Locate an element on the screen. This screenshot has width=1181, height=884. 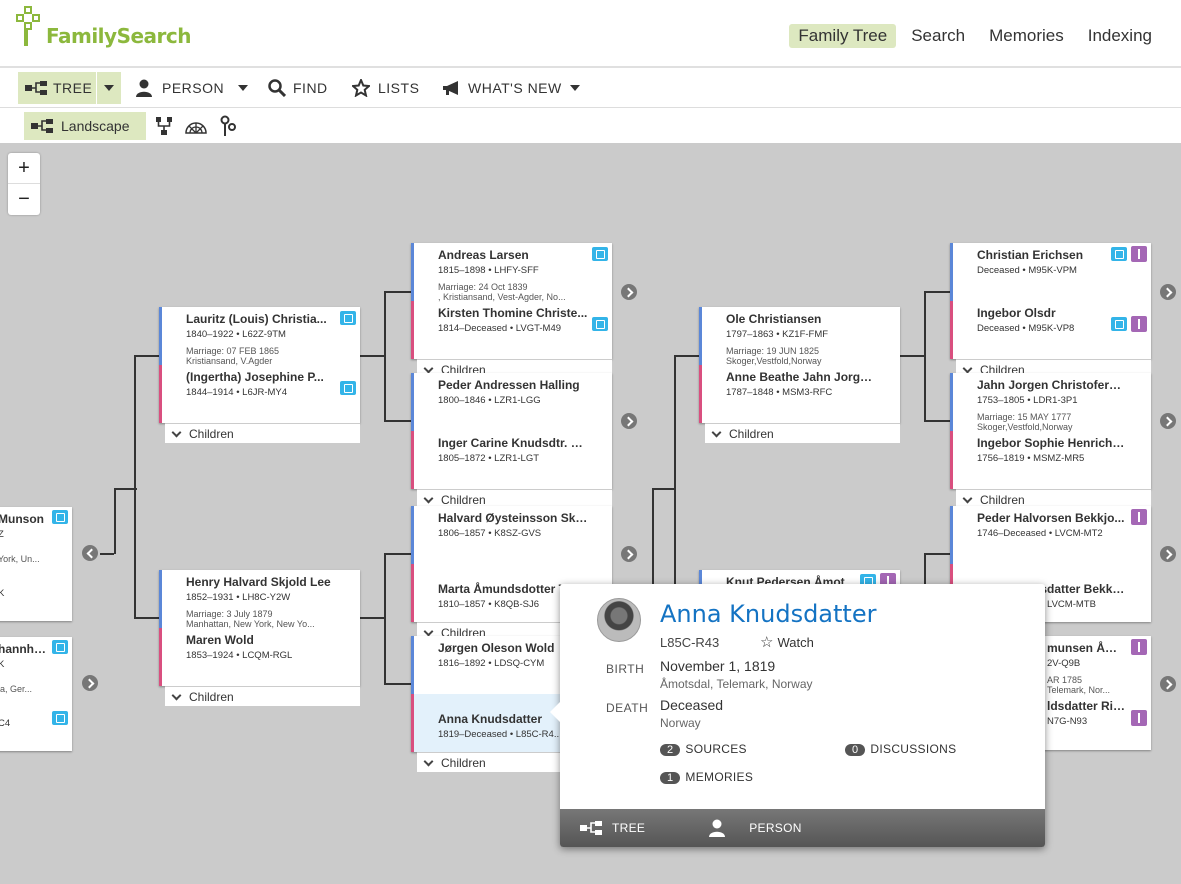
descendancy-view-icon is located at coordinates (228, 126).